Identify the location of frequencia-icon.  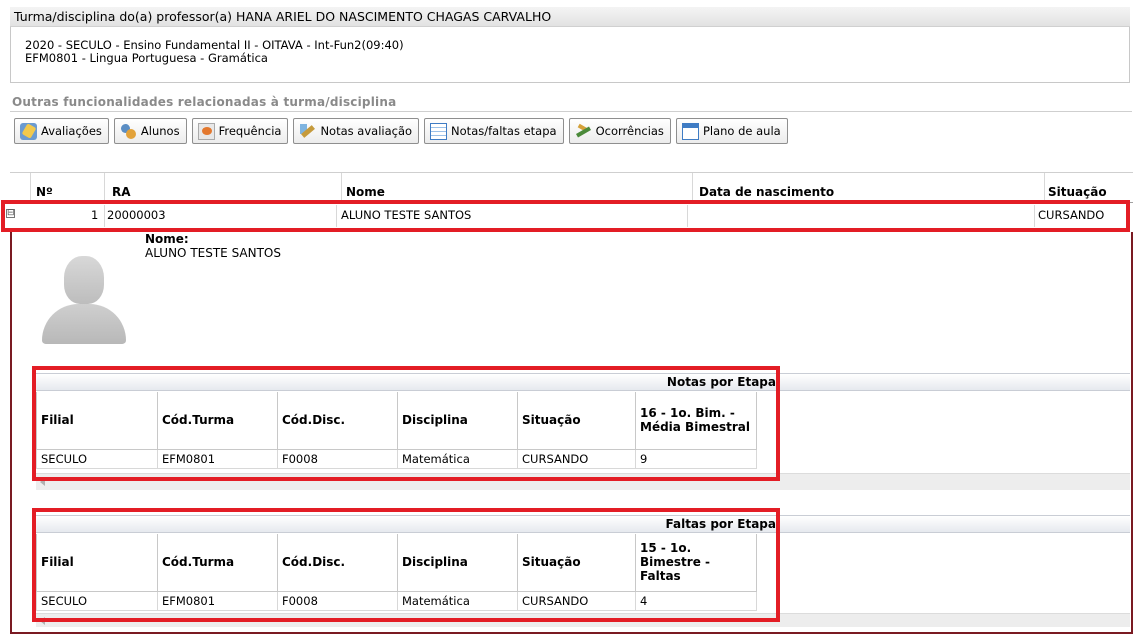
(206, 131).